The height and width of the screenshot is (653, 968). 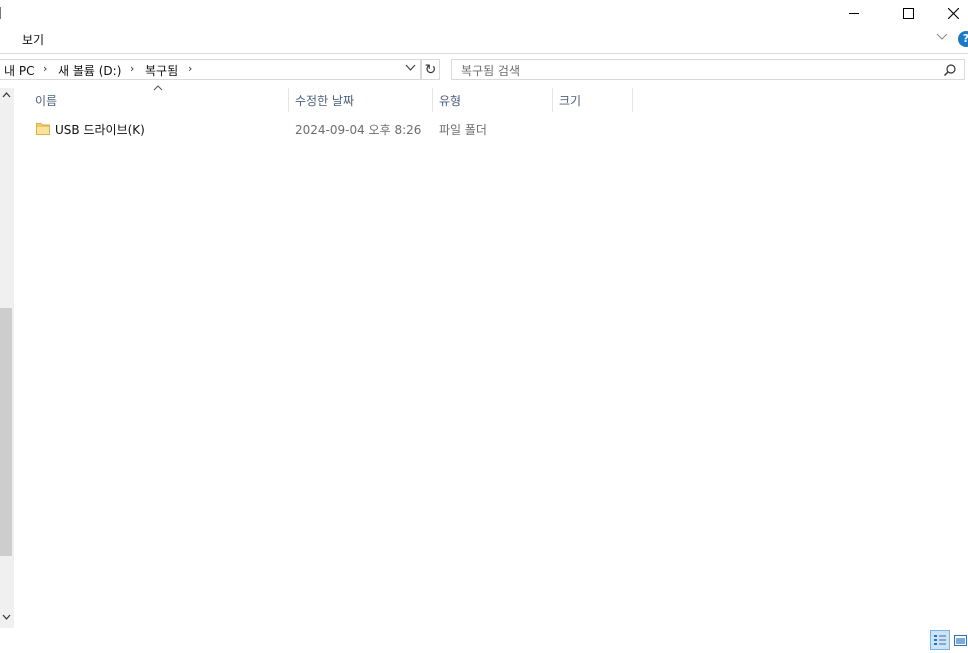 What do you see at coordinates (19, 70) in the screenshot?
I see `breadcrumb-this-pc: 내 PC` at bounding box center [19, 70].